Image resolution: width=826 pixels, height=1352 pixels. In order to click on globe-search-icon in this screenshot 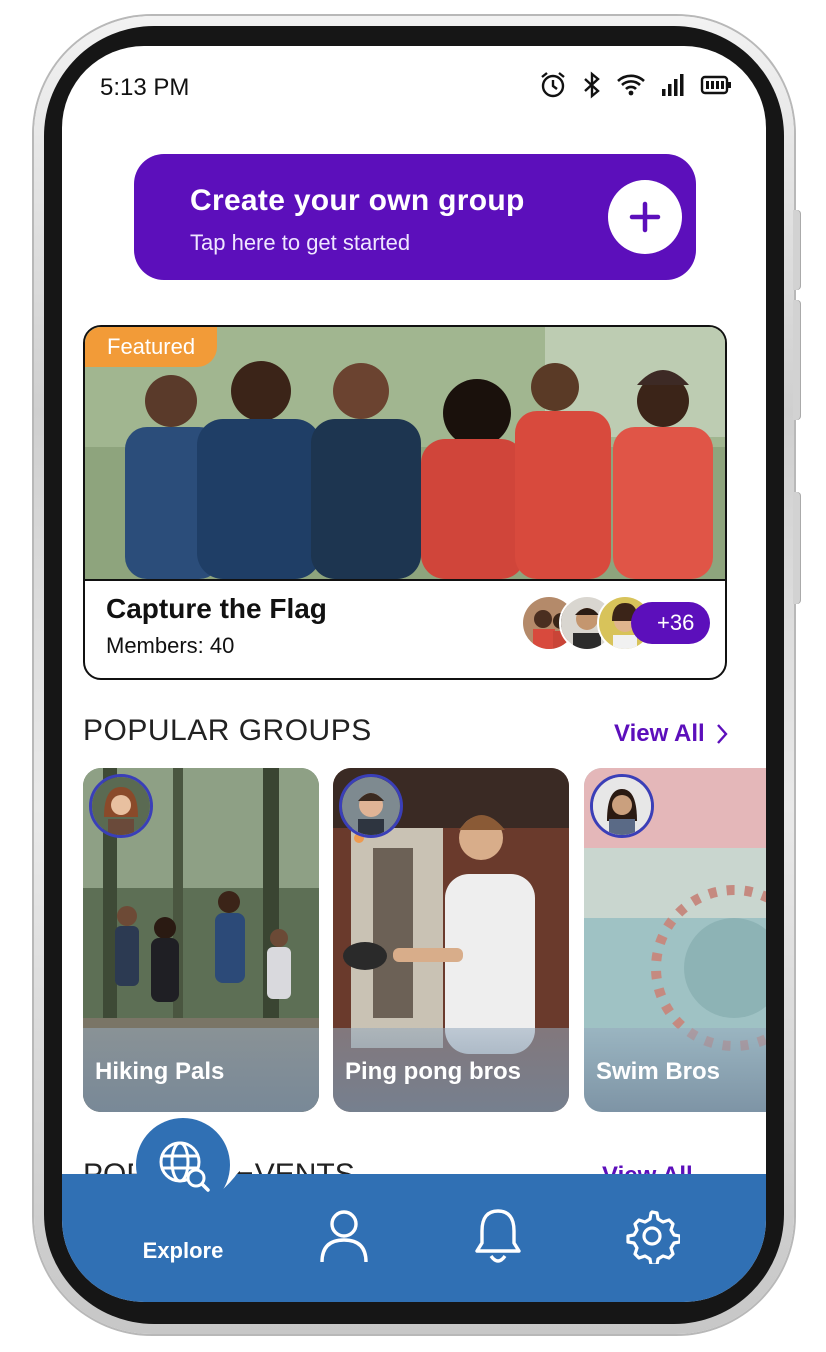, I will do `click(184, 1166)`.